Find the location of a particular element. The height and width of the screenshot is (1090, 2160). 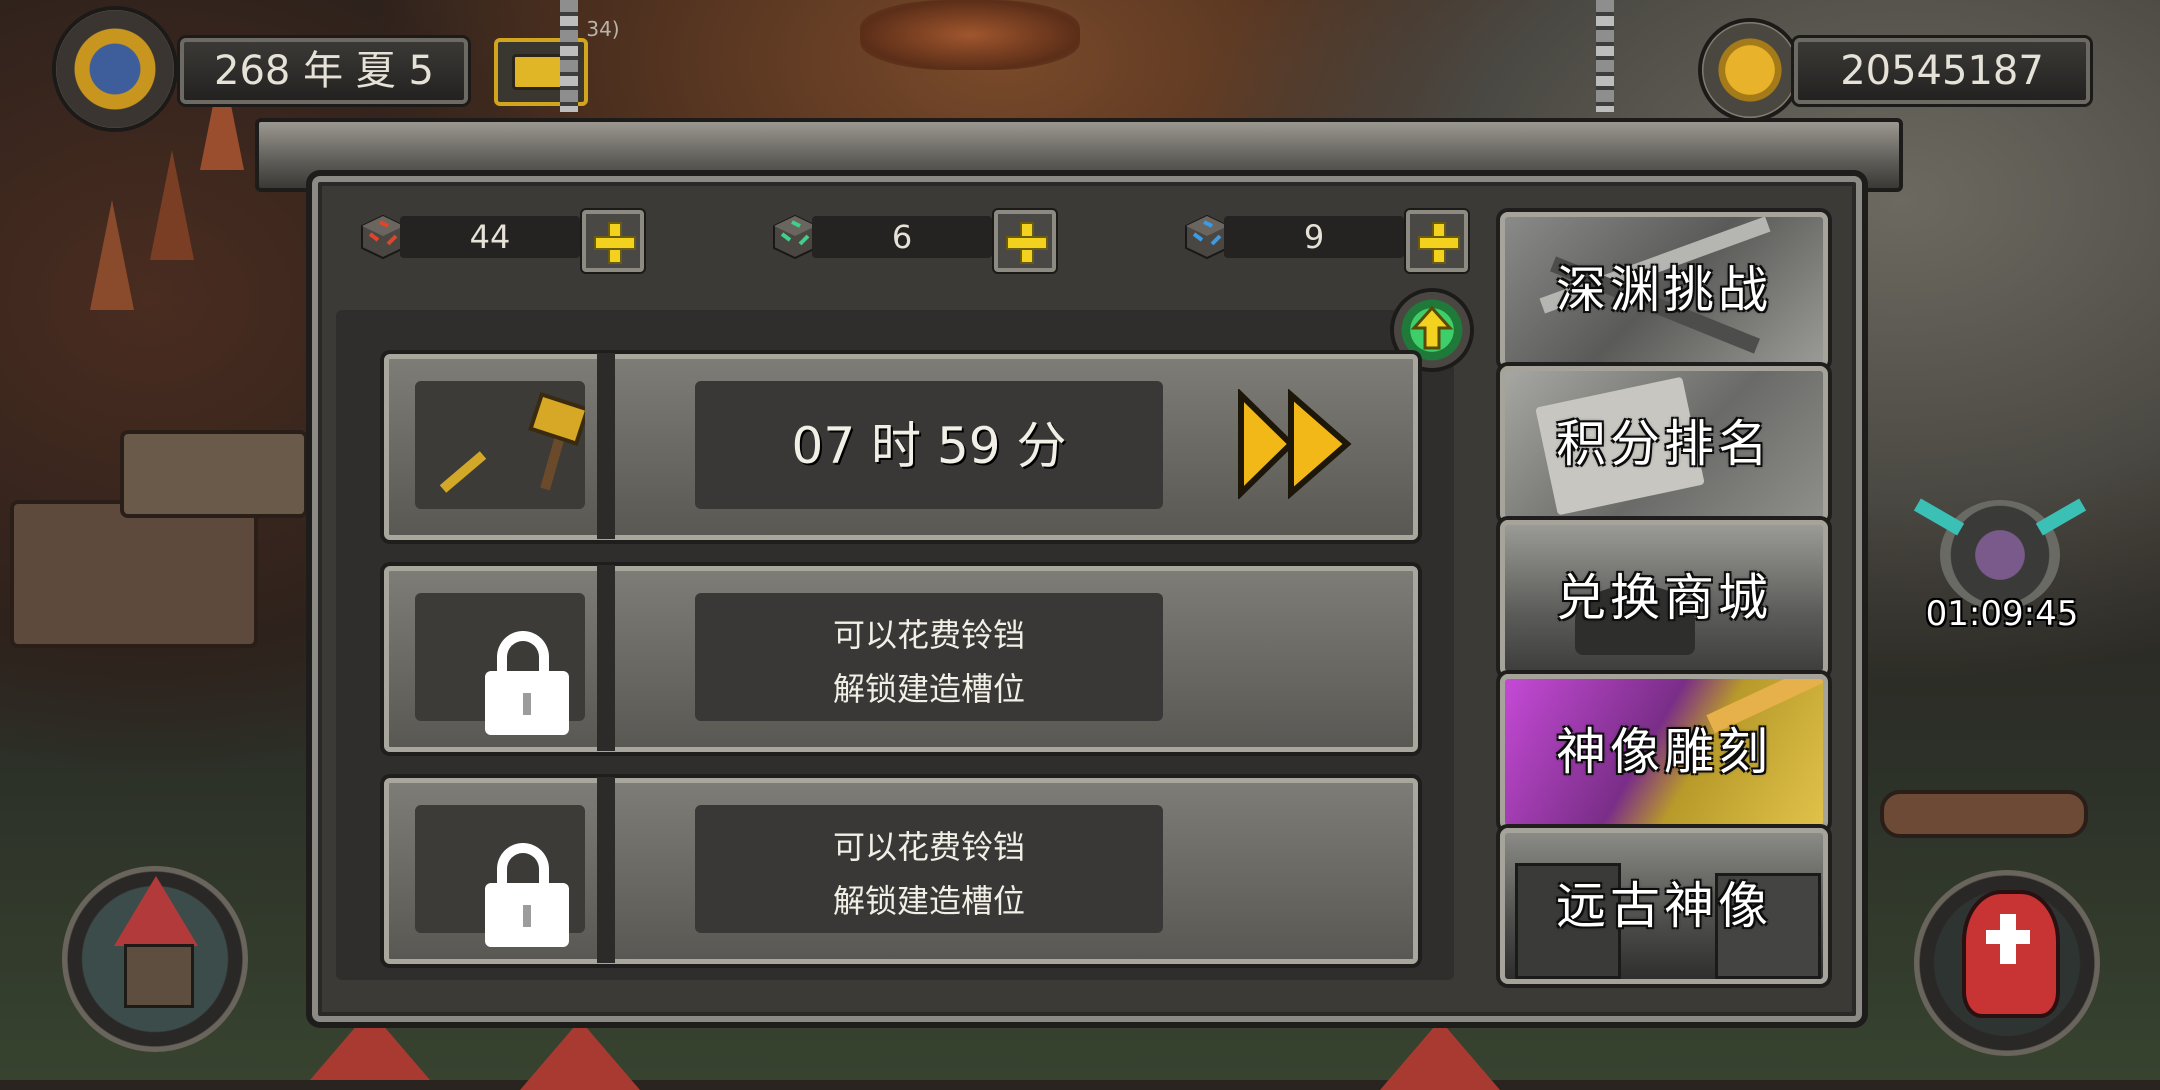

button-label: 积分排名 is located at coordinates (1664, 444).